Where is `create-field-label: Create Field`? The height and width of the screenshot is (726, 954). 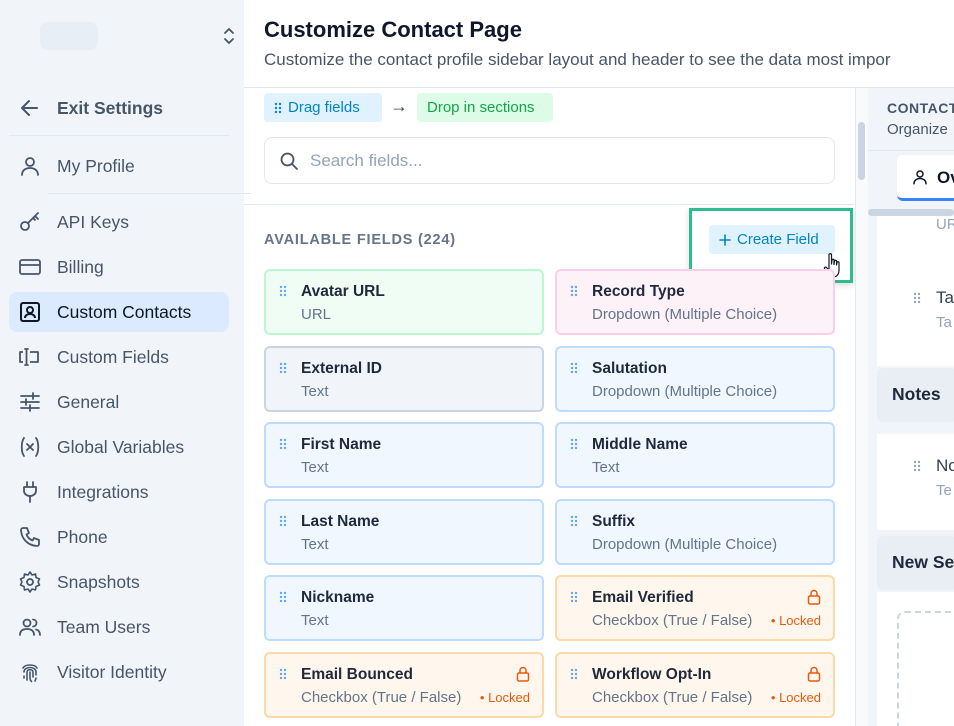 create-field-label: Create Field is located at coordinates (778, 239).